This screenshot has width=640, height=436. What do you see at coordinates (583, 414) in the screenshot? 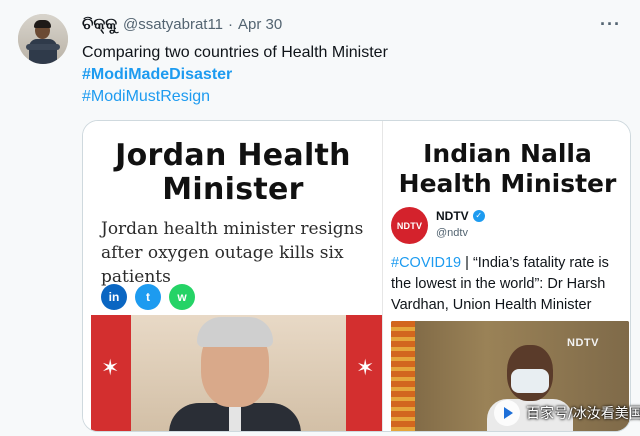
I see `watermark-text: 百家号/冰汝看美国` at bounding box center [583, 414].